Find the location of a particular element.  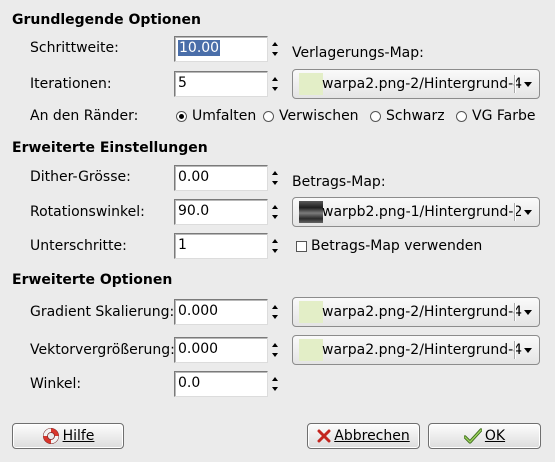

substeps-input: 1 is located at coordinates (221, 246).